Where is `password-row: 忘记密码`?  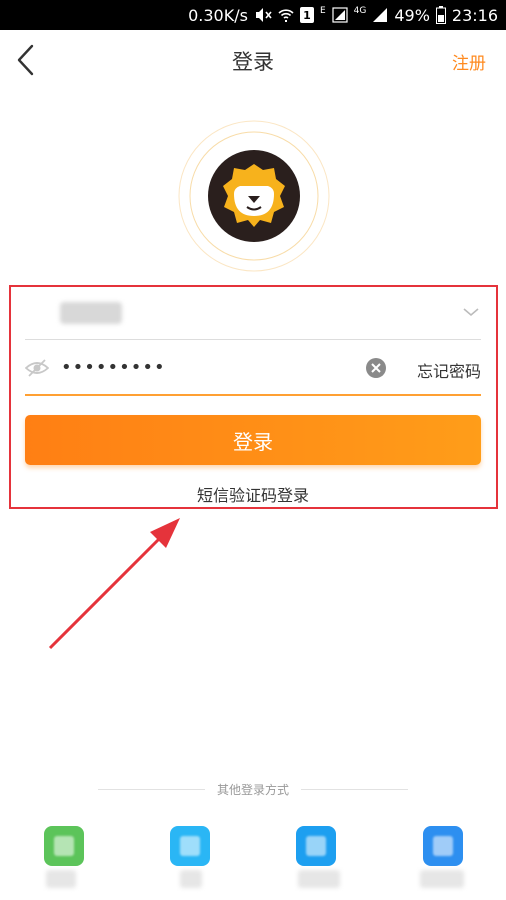
password-row: 忘记密码 is located at coordinates (252, 369).